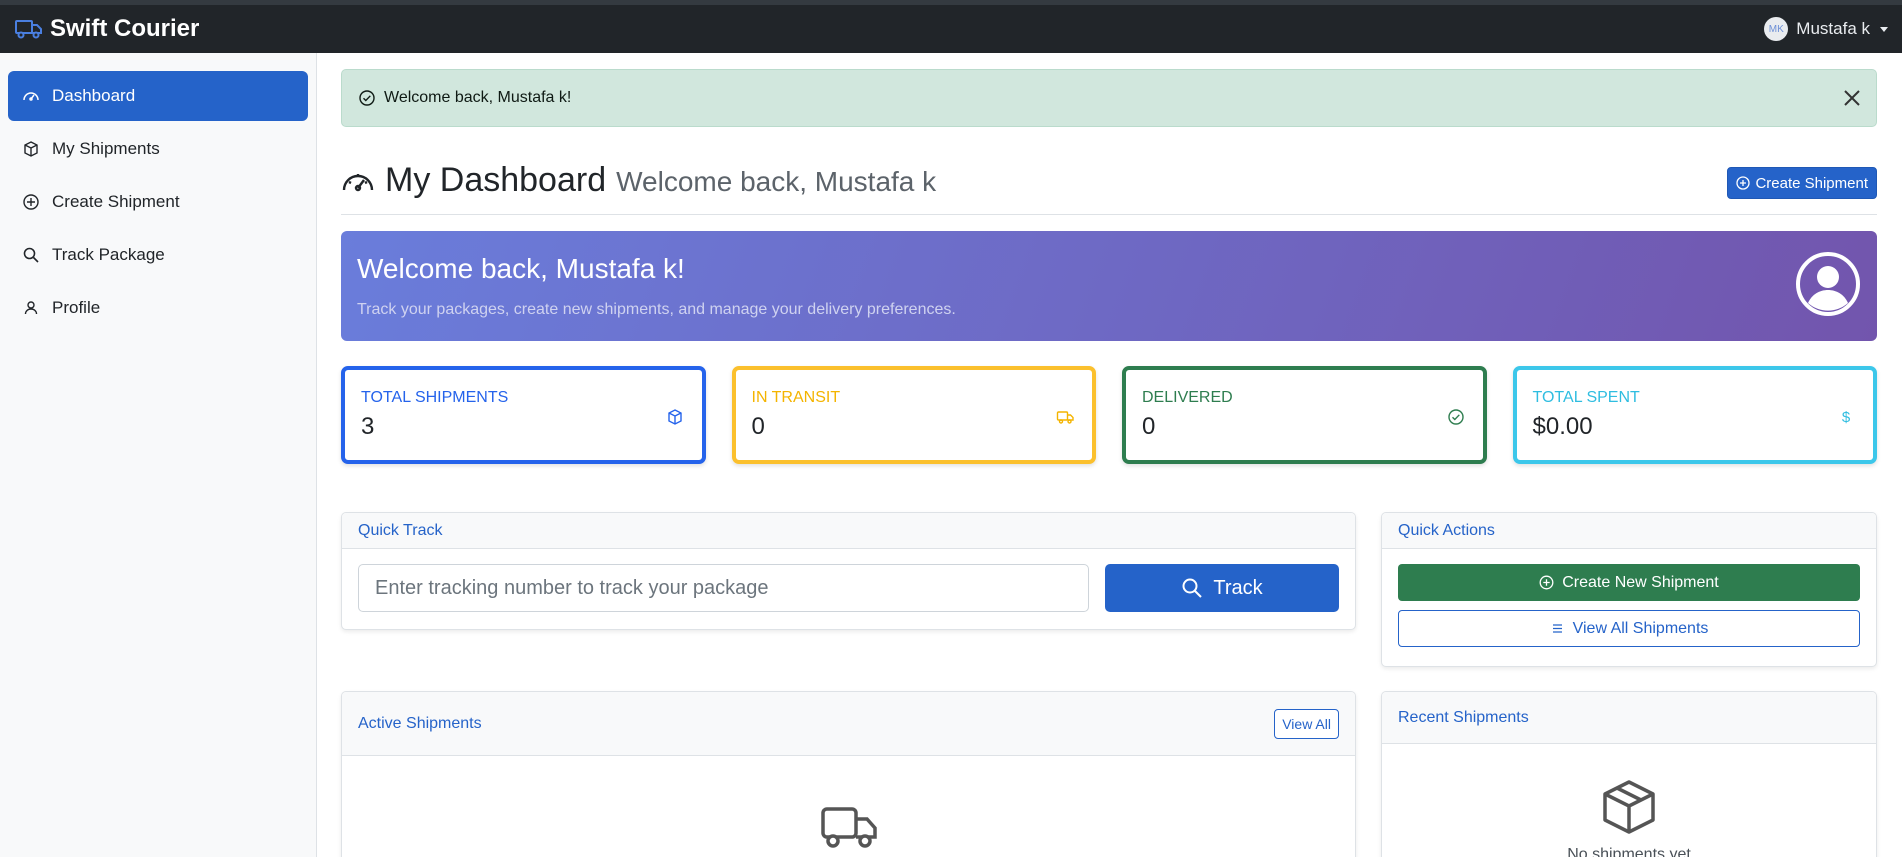  What do you see at coordinates (1238, 587) in the screenshot?
I see `button-label: Track` at bounding box center [1238, 587].